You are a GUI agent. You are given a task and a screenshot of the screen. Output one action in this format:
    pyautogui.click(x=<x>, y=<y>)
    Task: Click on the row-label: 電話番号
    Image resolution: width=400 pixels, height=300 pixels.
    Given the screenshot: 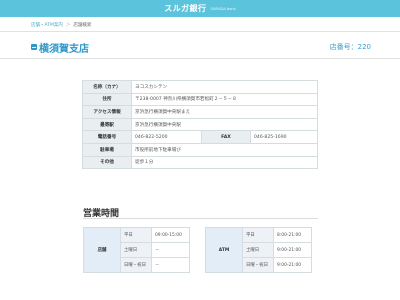 What is the action you would take?
    pyautogui.click(x=107, y=137)
    